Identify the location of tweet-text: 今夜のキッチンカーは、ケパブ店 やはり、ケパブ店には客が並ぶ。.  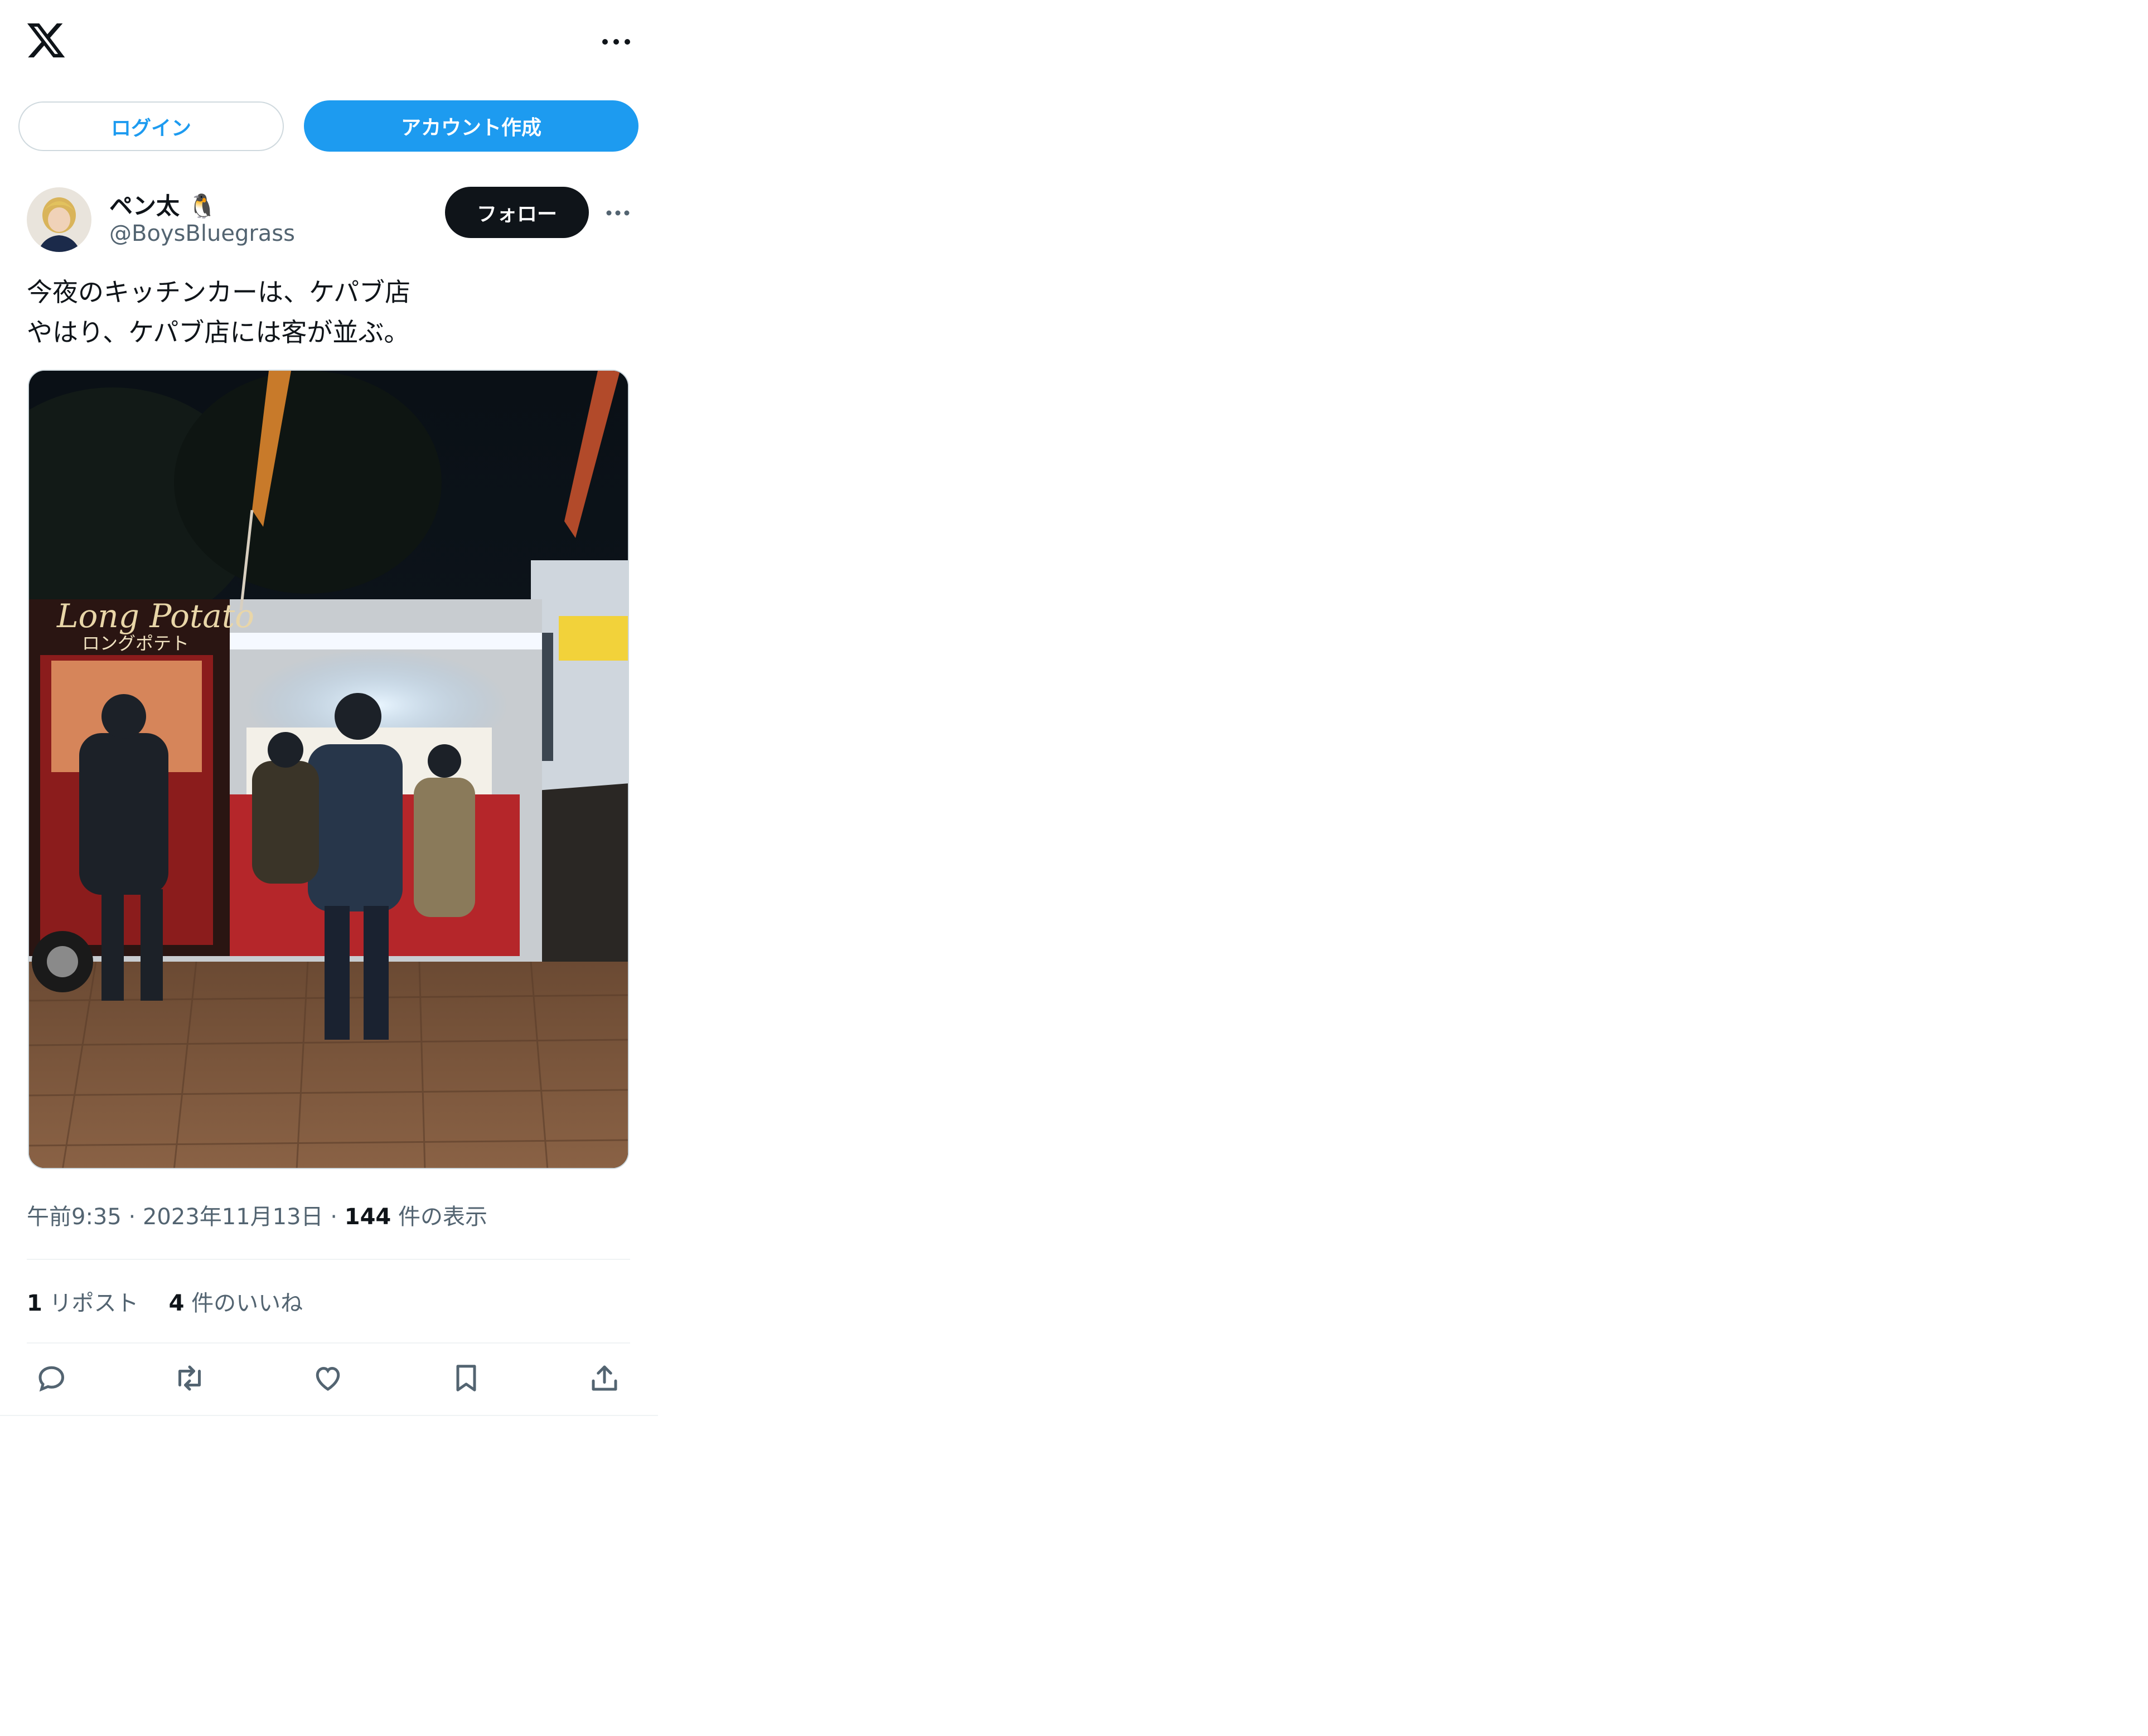
(219, 312).